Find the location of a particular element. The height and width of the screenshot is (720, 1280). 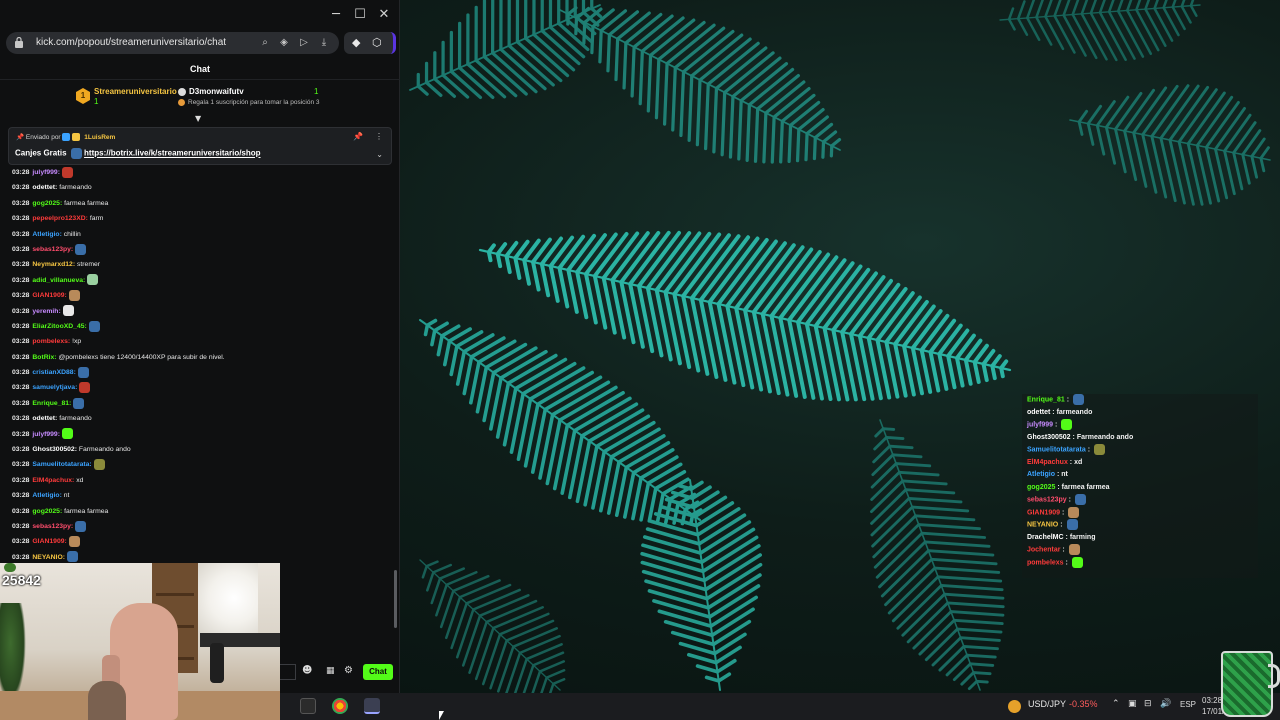

chat-input is located at coordinates (288, 672).